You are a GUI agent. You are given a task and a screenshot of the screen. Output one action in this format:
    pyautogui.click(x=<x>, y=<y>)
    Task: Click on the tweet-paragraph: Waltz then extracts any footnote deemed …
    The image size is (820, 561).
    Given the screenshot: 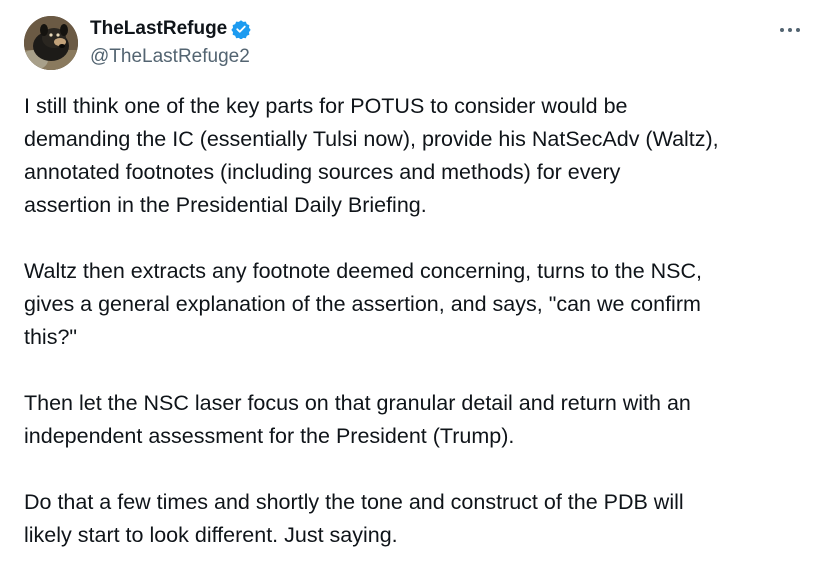 What is the action you would take?
    pyautogui.click(x=363, y=304)
    